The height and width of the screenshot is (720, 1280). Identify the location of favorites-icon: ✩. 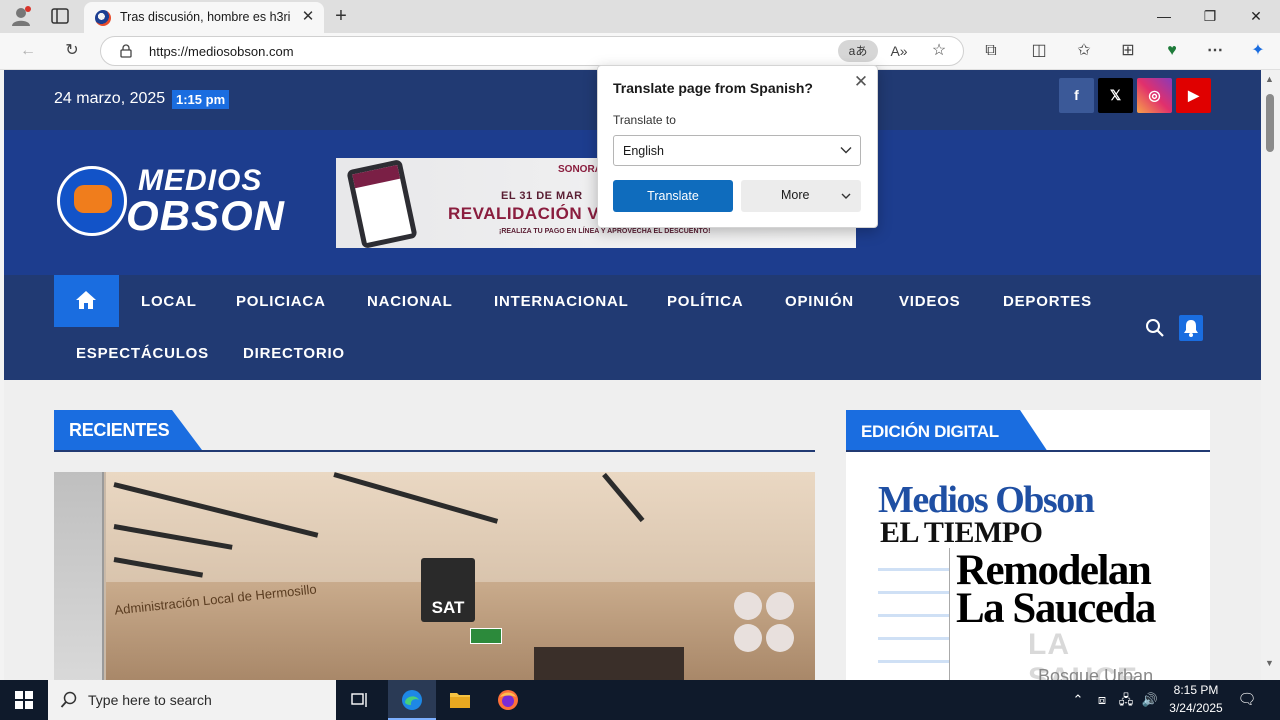
(1084, 51).